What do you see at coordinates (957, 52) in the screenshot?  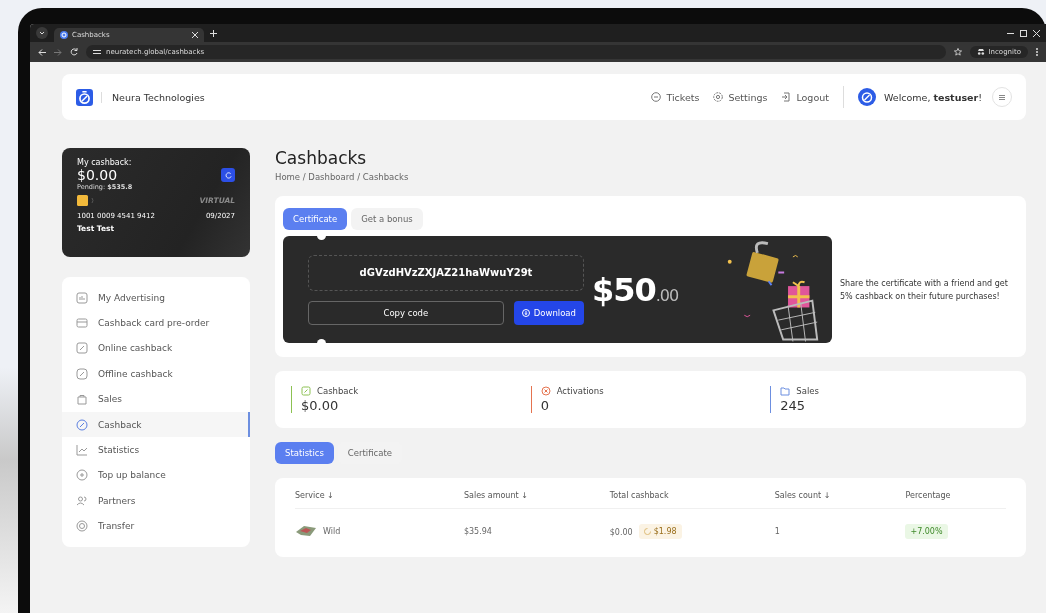 I see `star-icon` at bounding box center [957, 52].